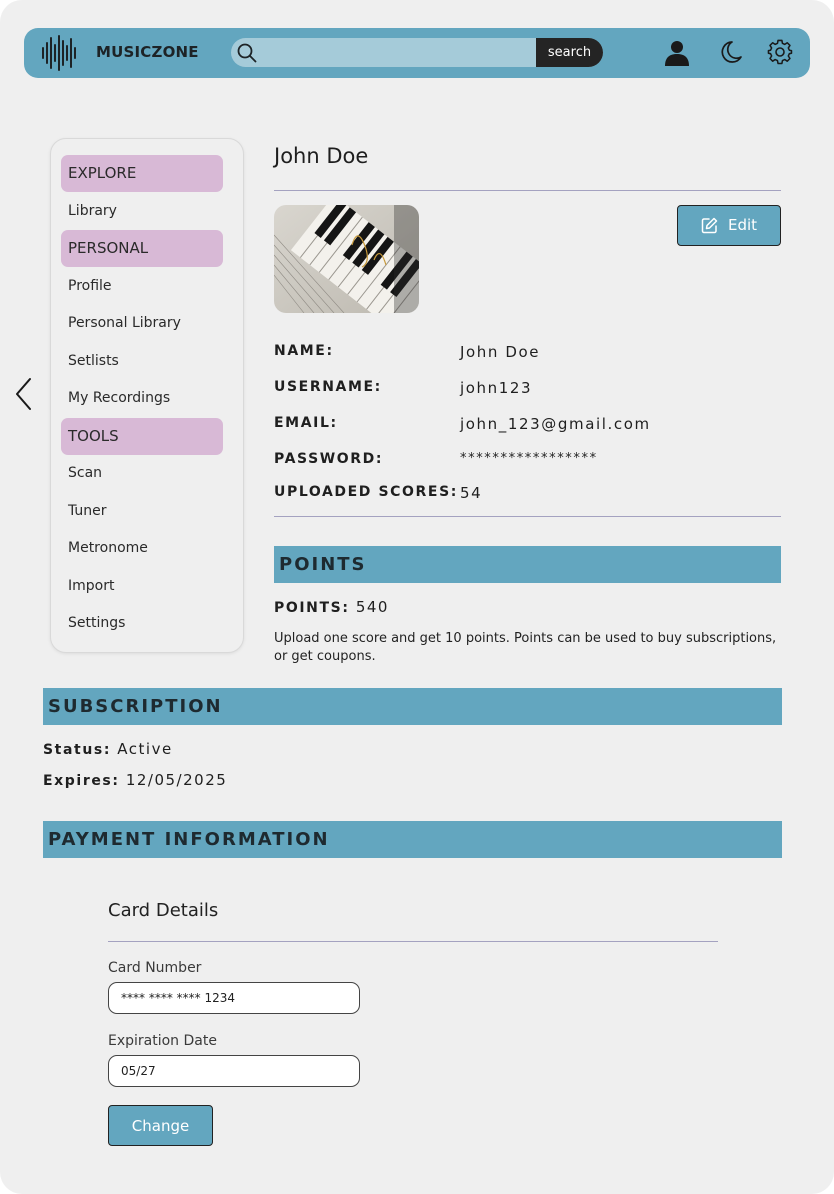  Describe the element at coordinates (346, 259) in the screenshot. I see `profile-picture` at that location.